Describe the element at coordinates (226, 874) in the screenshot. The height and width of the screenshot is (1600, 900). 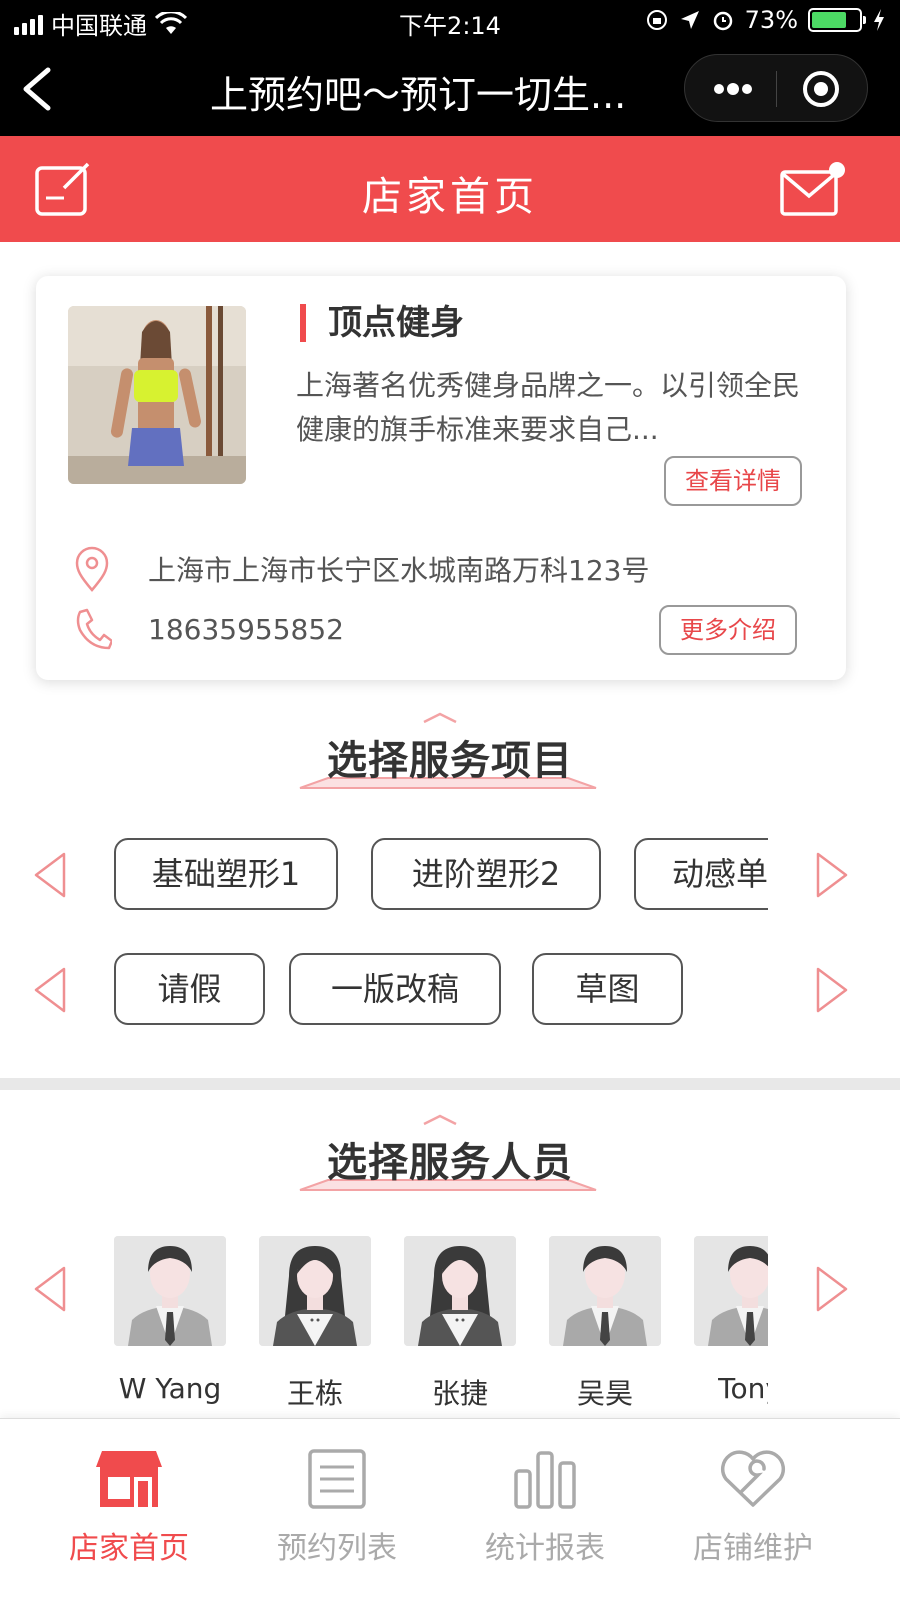
I see `service-chip: 基础塑形1` at that location.